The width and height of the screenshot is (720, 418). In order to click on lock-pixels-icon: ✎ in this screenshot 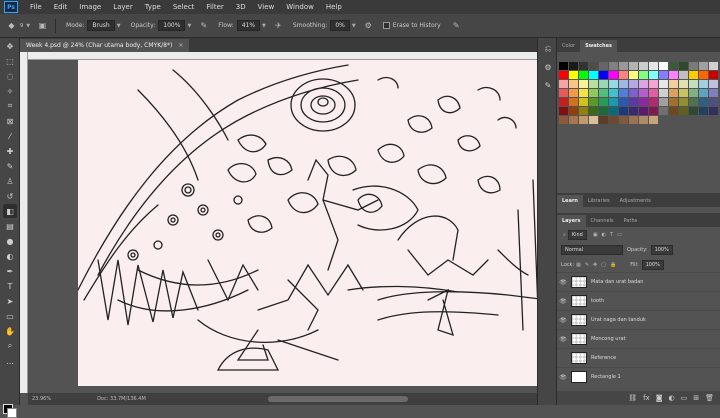, I will do `click(587, 265)`.